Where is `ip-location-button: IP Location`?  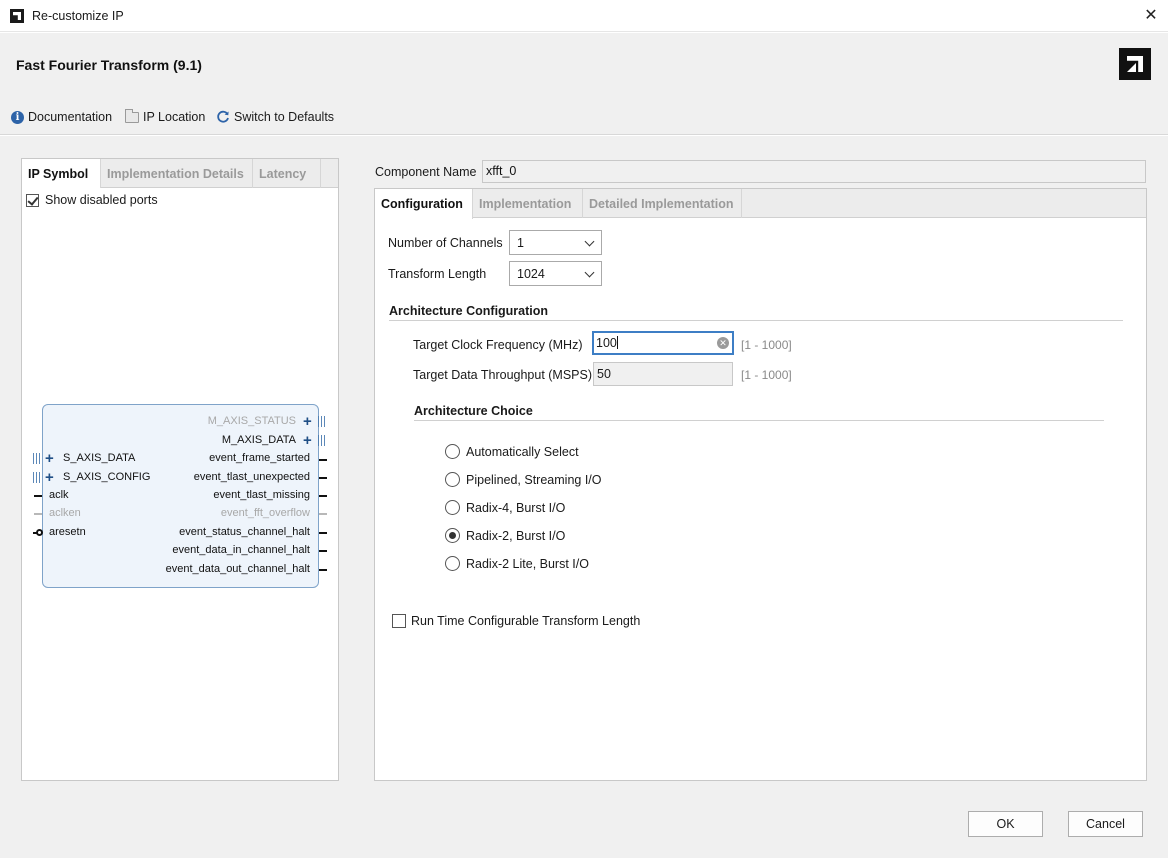 ip-location-button: IP Location is located at coordinates (165, 117).